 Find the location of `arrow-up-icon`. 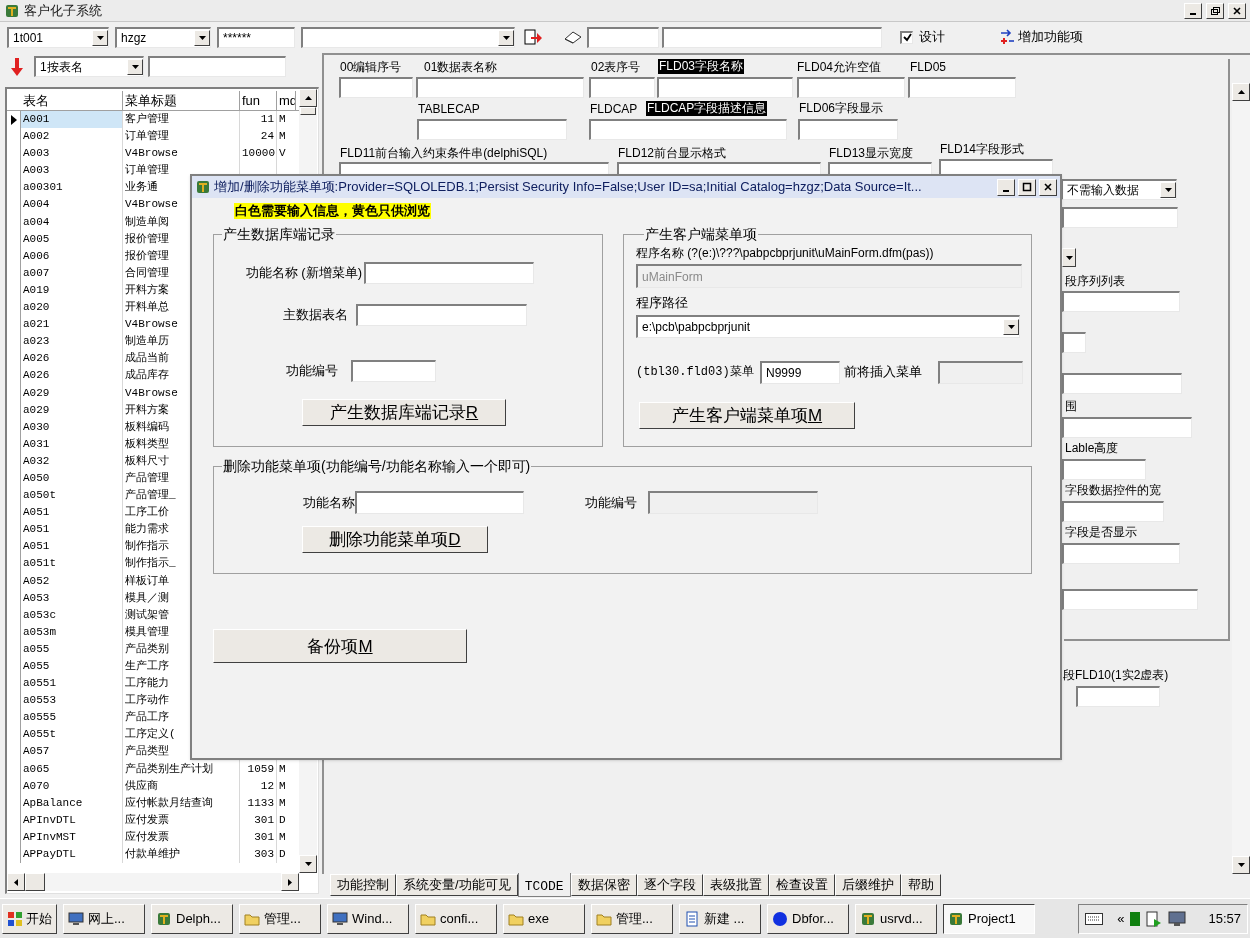

arrow-up-icon is located at coordinates (308, 98).